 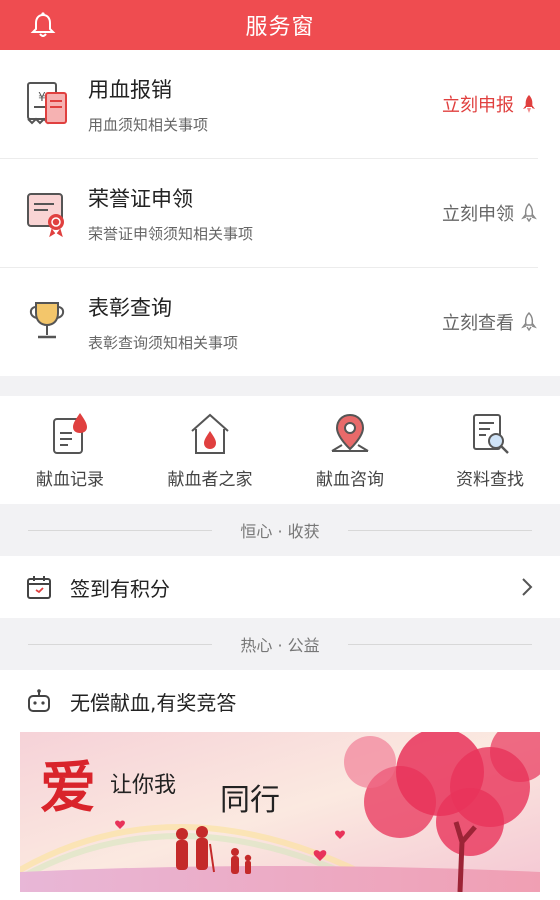 I want to click on page-title: 服务窗, so click(x=280, y=27).